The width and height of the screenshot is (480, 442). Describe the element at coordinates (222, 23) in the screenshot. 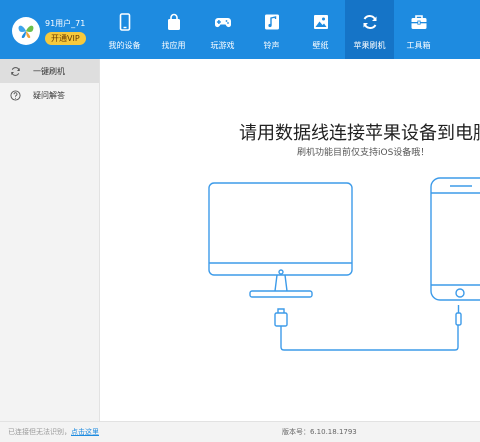

I see `gamepad-icon` at that location.